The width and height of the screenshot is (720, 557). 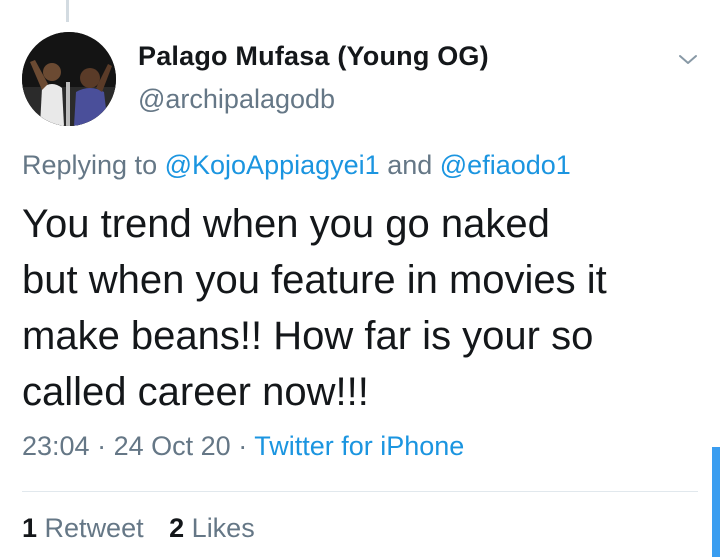 I want to click on likes-label: Likes, so click(x=223, y=528).